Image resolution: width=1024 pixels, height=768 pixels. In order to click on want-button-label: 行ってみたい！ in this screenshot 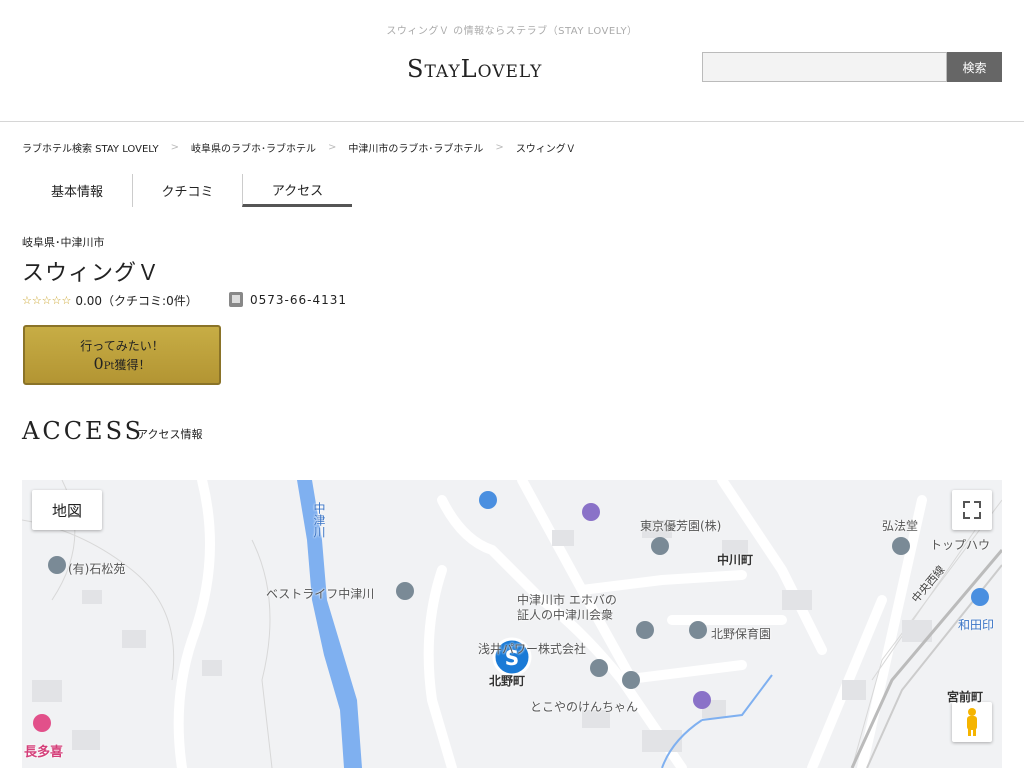, I will do `click(122, 346)`.